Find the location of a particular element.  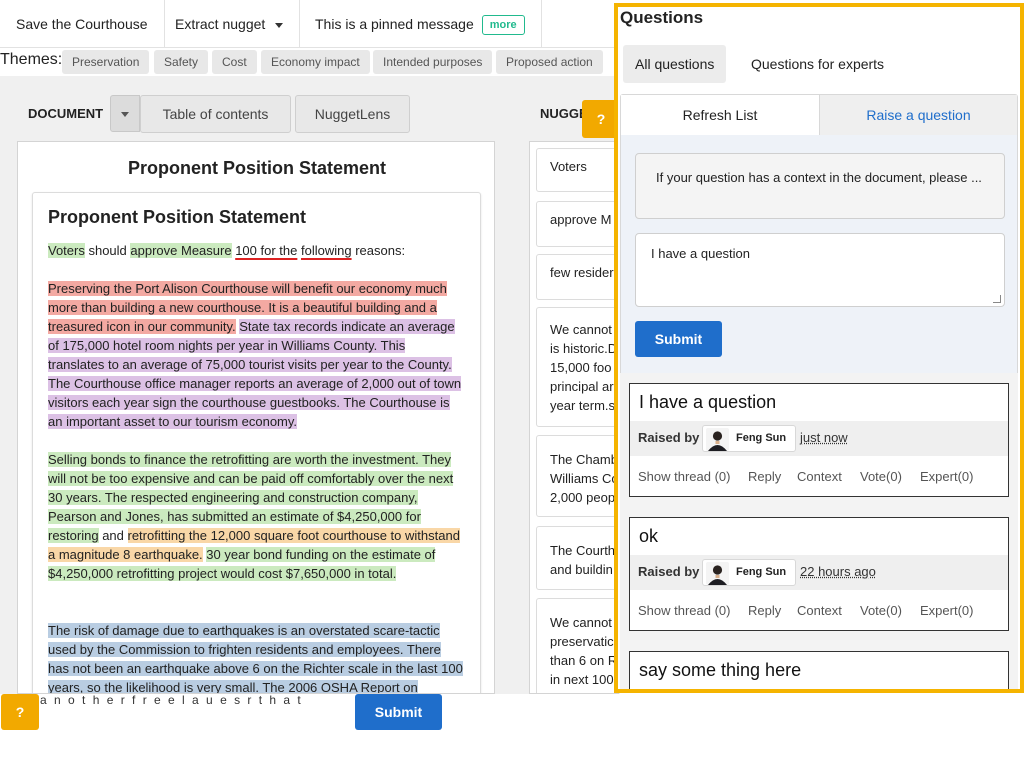

resize-handle-icon is located at coordinates (997, 299).